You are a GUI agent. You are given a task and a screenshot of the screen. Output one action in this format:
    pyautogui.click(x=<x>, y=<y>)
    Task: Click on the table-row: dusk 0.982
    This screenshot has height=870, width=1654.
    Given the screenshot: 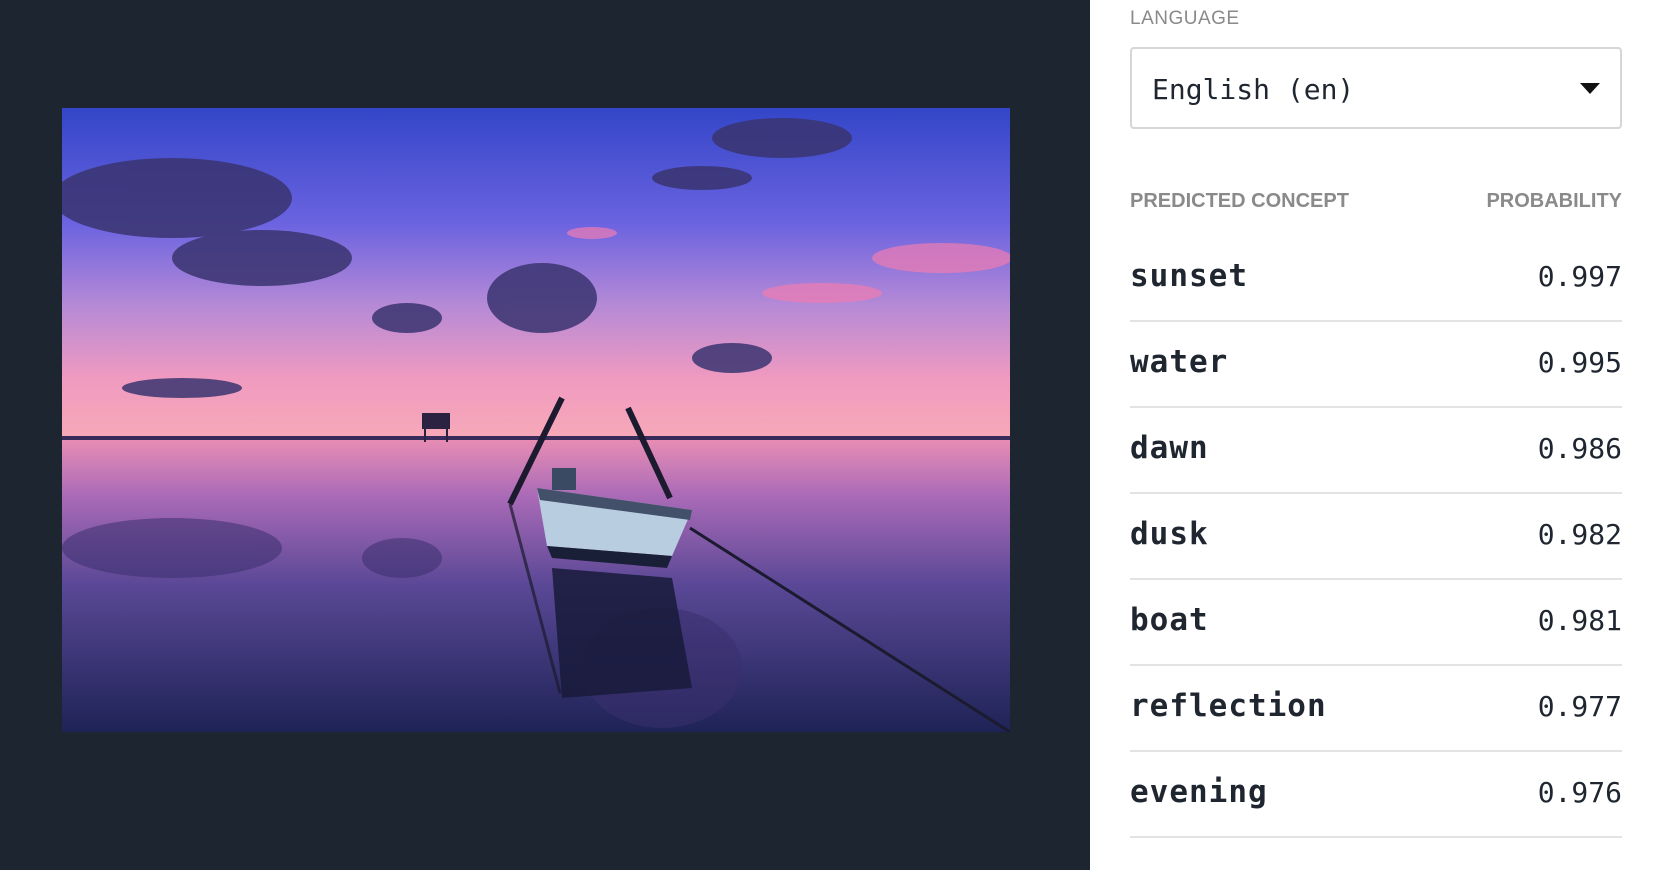 What is the action you would take?
    pyautogui.click(x=1376, y=537)
    